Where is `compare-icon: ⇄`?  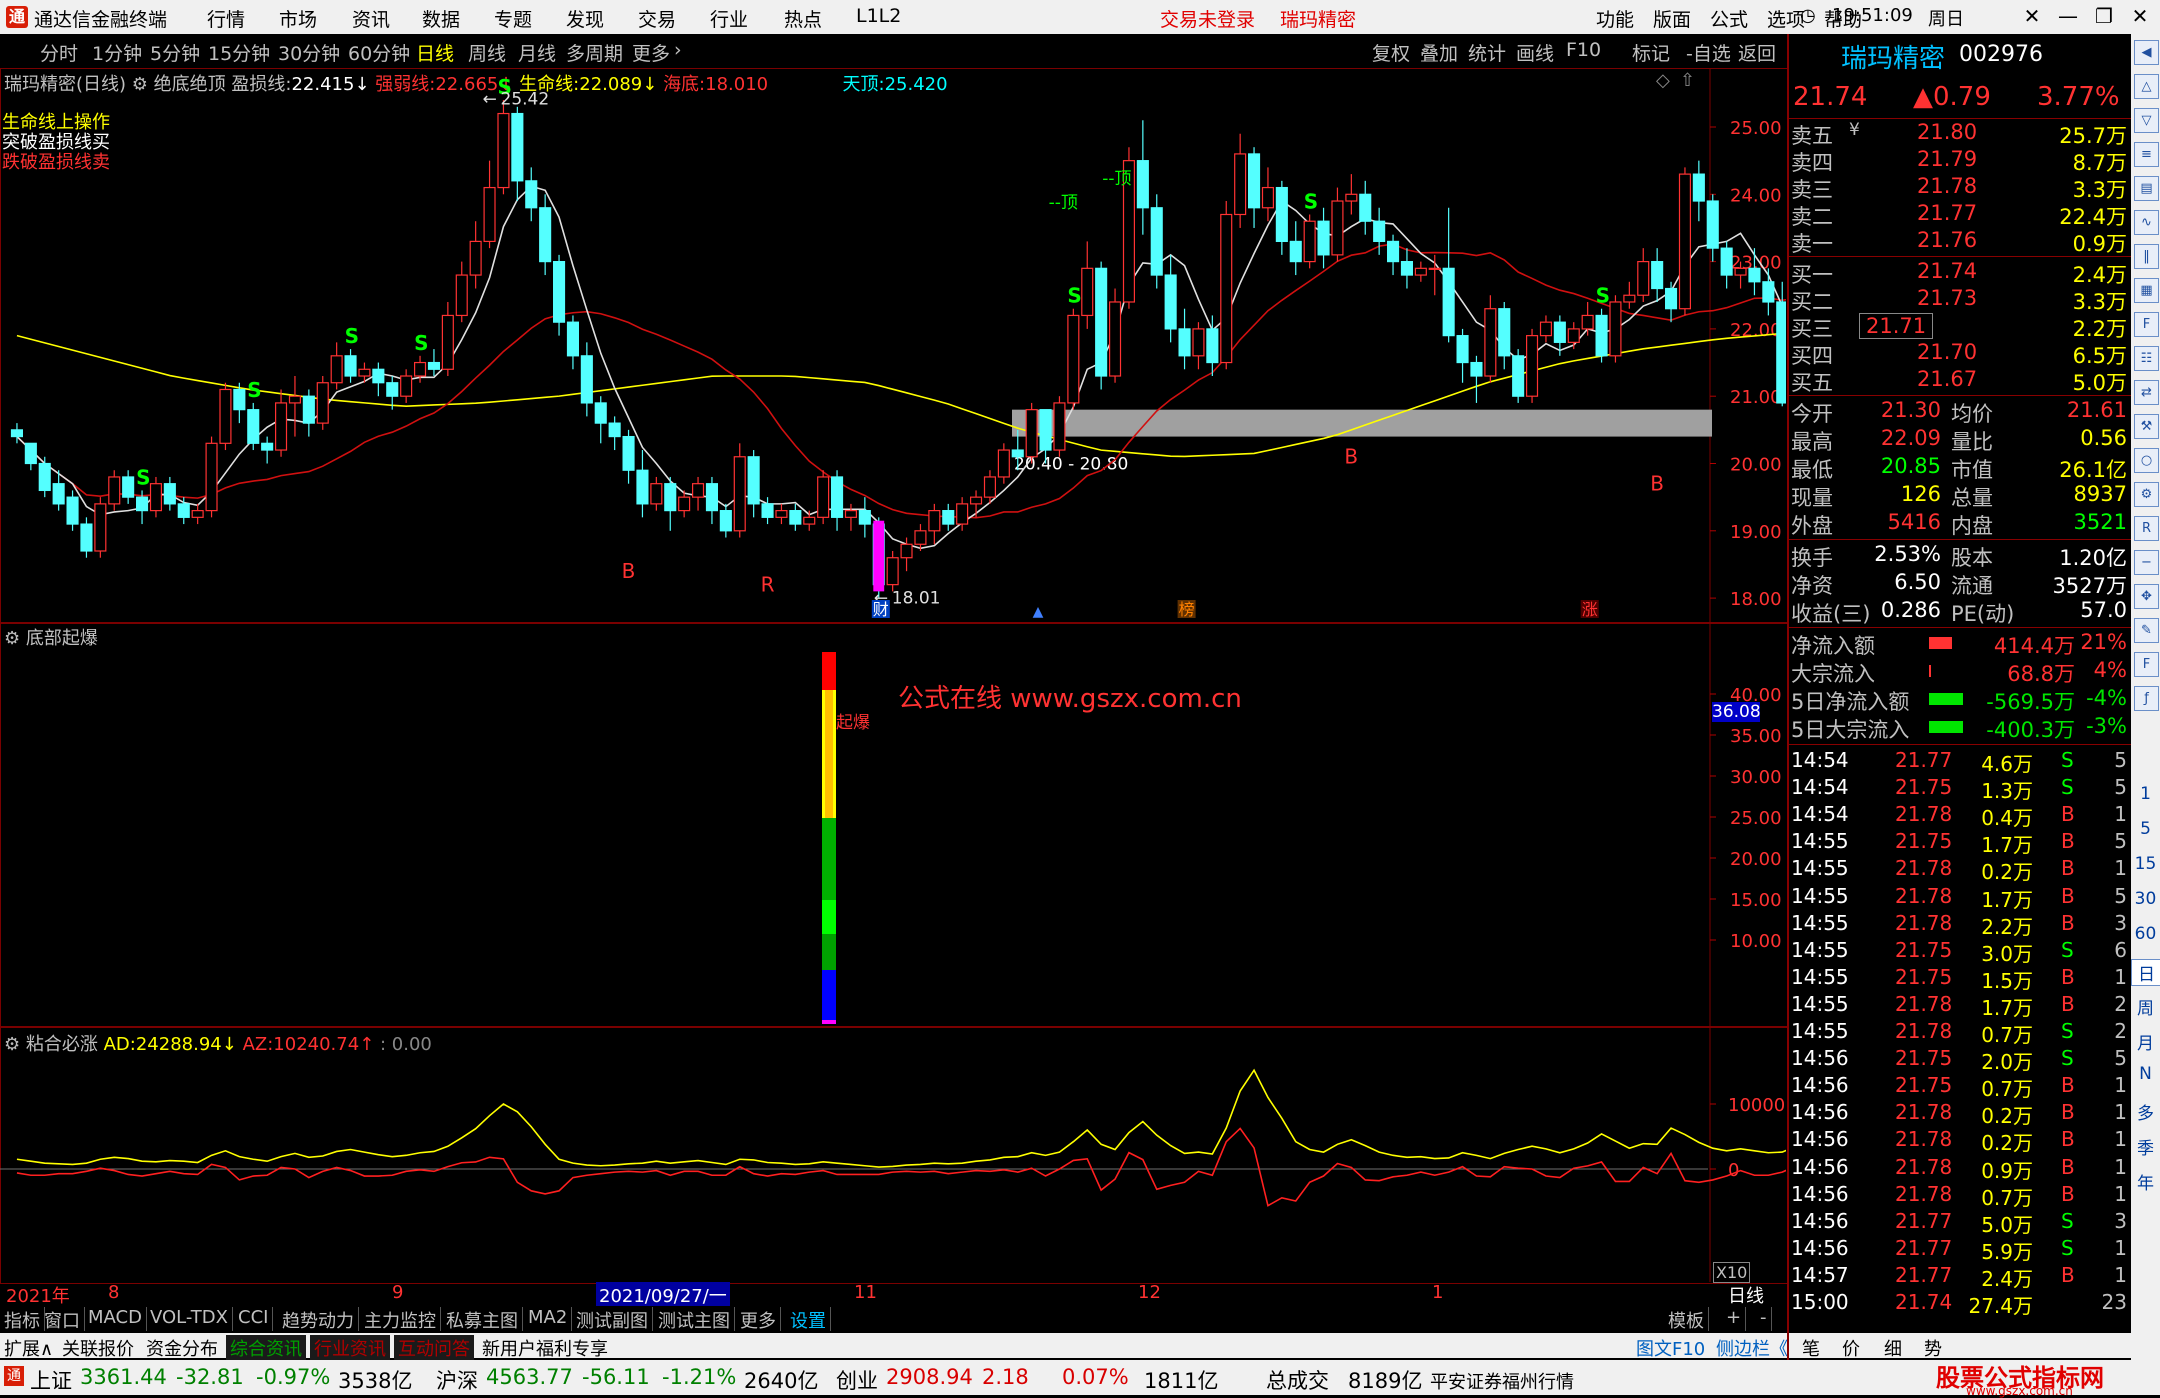 compare-icon: ⇄ is located at coordinates (2146, 392).